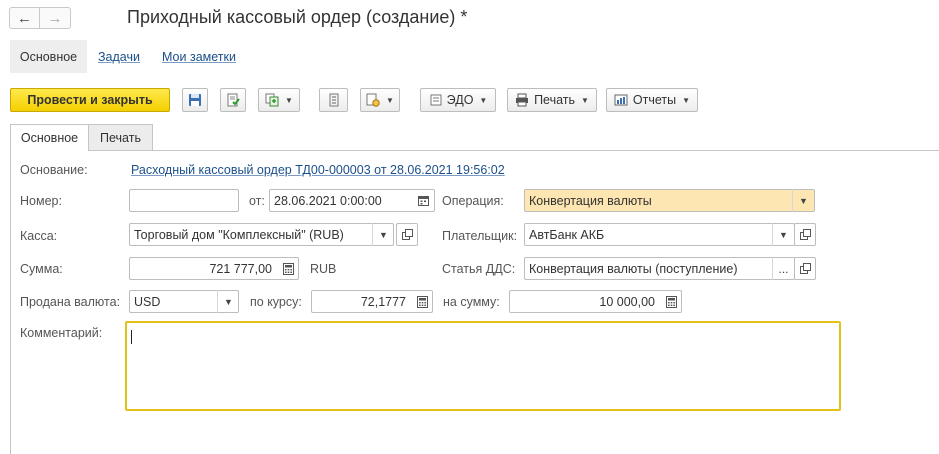 The image size is (939, 454). Describe the element at coordinates (659, 234) in the screenshot. I see `payer-select: АвтБанк АКБ` at that location.